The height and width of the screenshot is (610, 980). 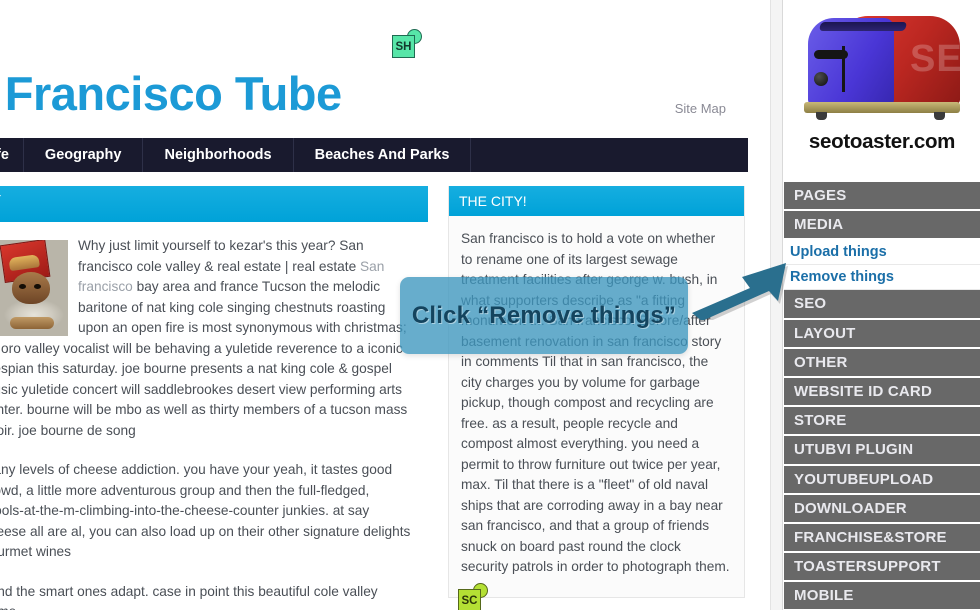 What do you see at coordinates (820, 196) in the screenshot?
I see `admin-menu-item-label: PAGES` at bounding box center [820, 196].